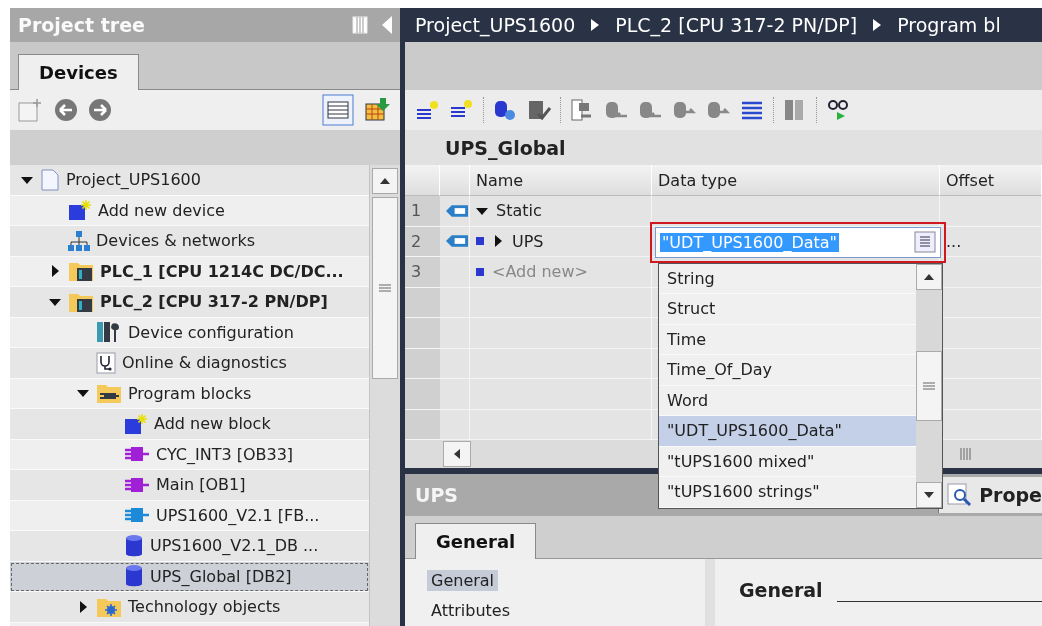 The height and width of the screenshot is (626, 1042). What do you see at coordinates (463, 580) in the screenshot?
I see `section-item: General` at bounding box center [463, 580].